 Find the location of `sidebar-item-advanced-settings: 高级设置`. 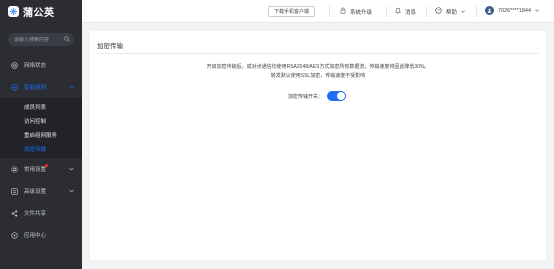

sidebar-item-advanced-settings: 高级设置 is located at coordinates (41, 191).